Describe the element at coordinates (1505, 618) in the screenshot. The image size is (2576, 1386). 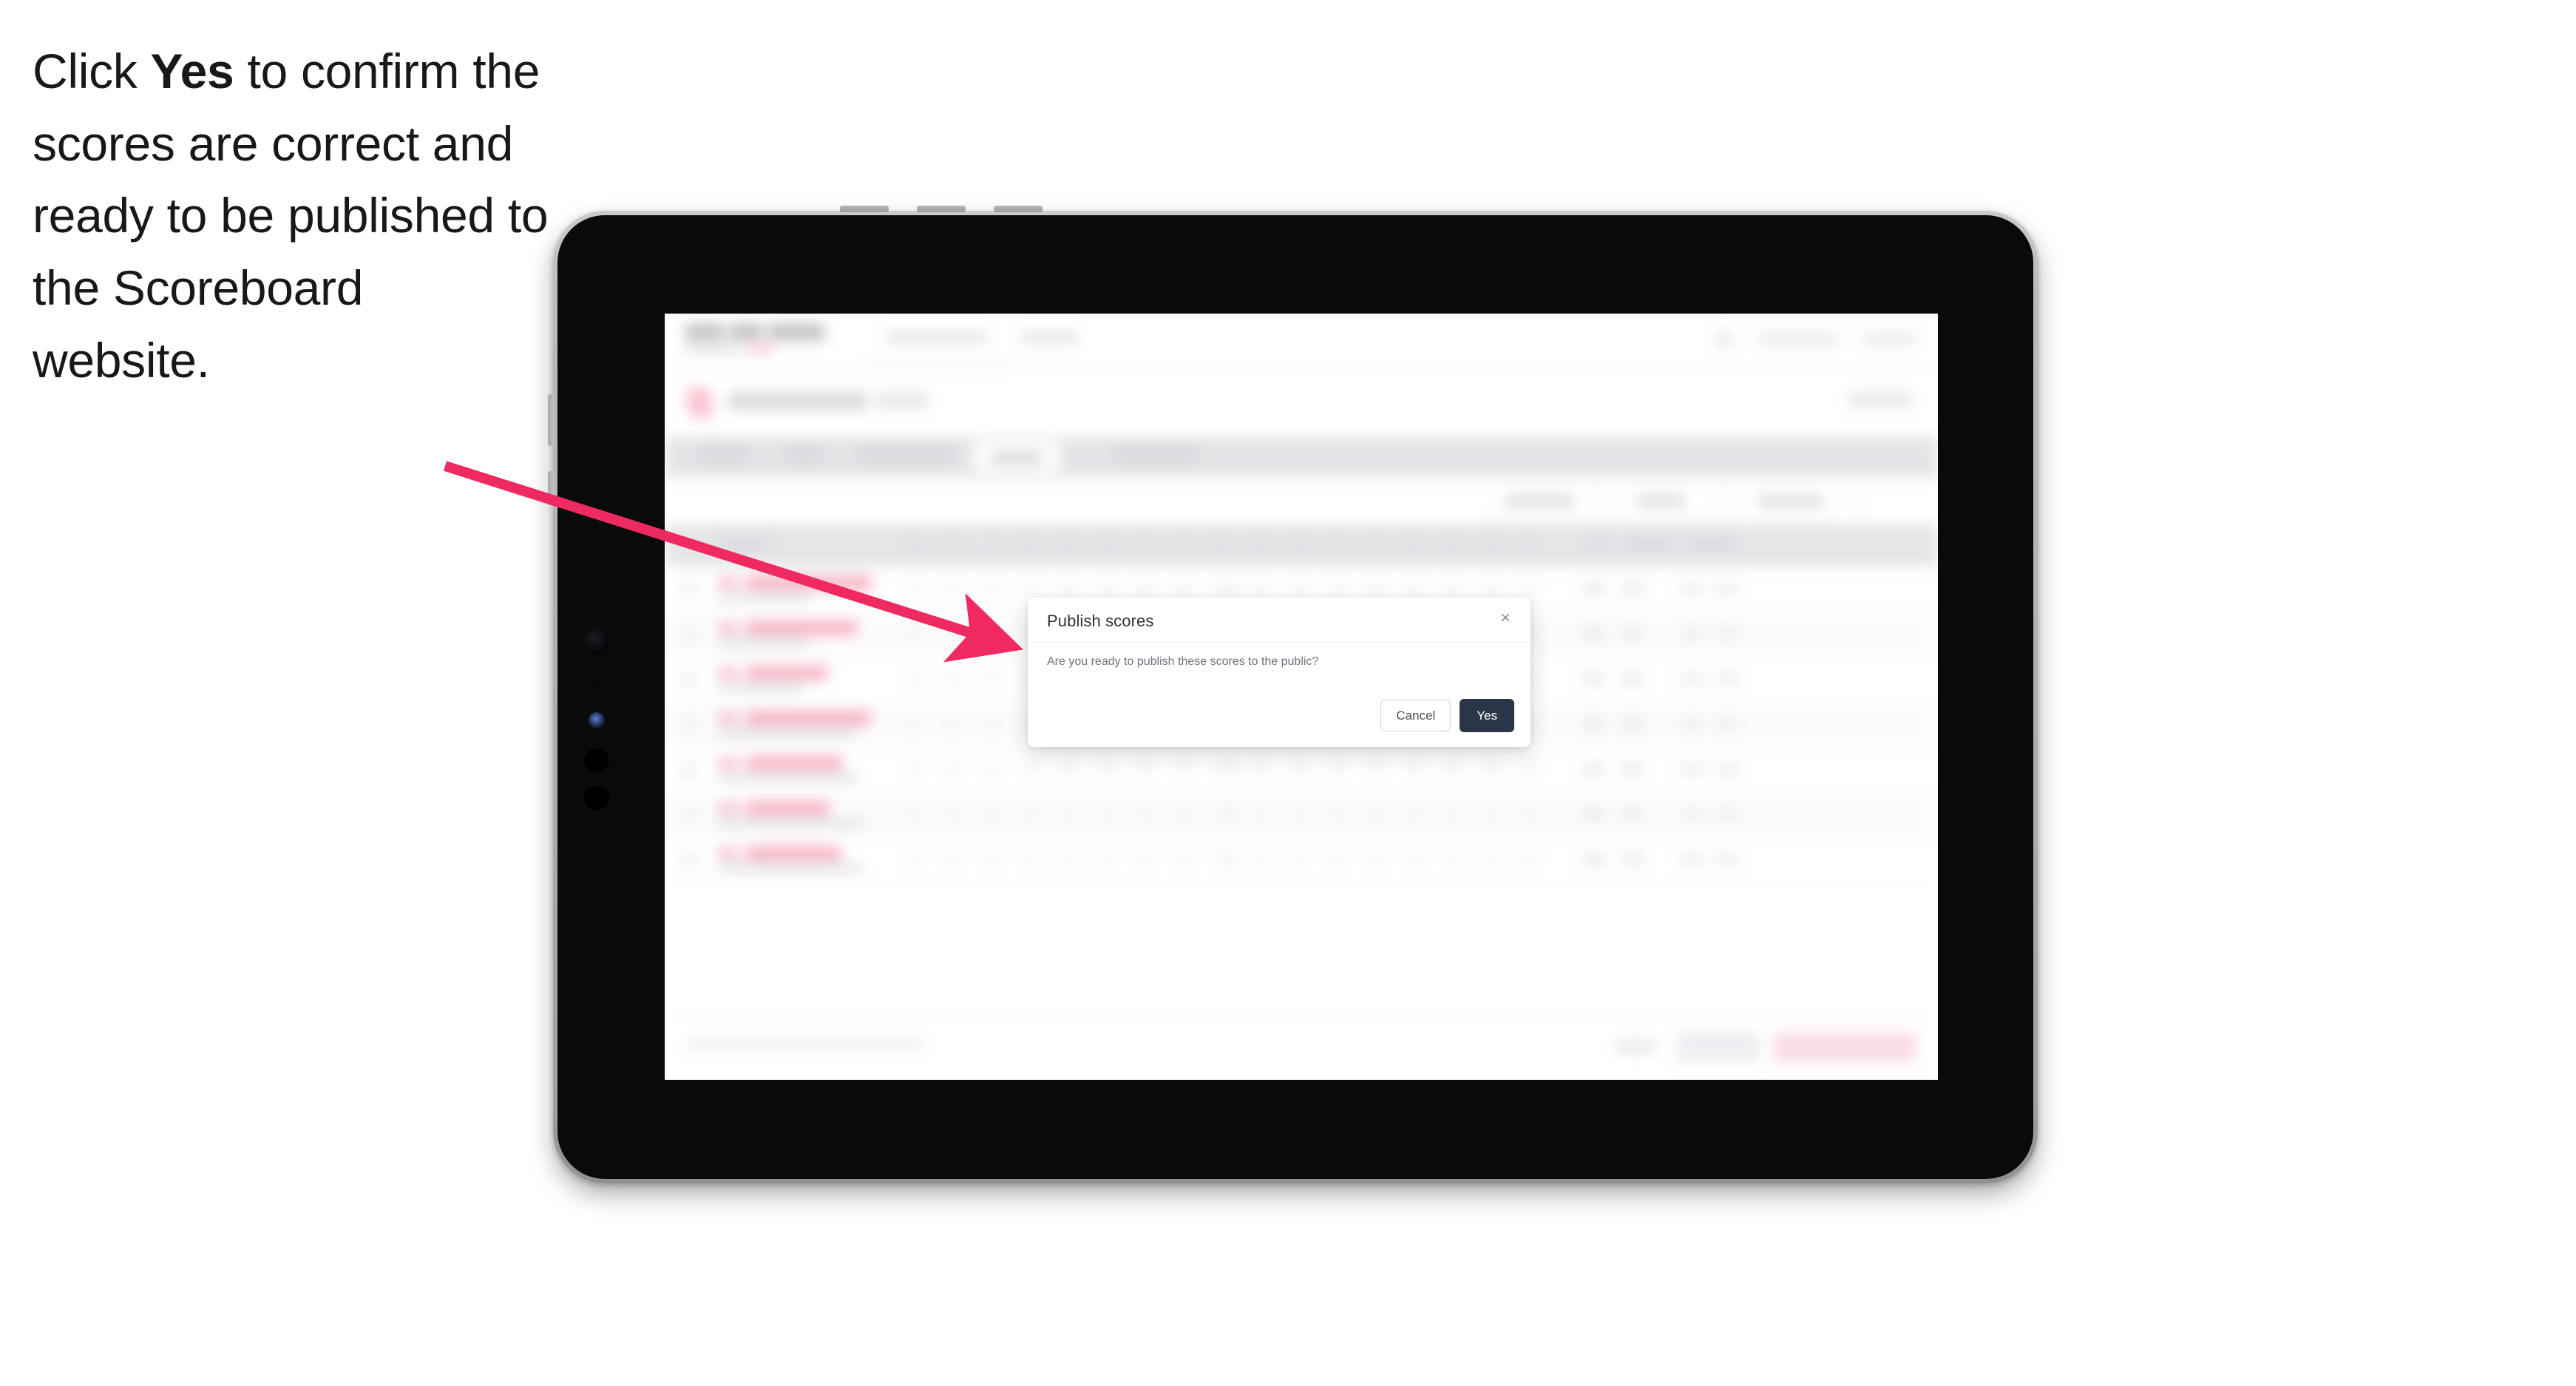
I see `close-icon: ×` at that location.